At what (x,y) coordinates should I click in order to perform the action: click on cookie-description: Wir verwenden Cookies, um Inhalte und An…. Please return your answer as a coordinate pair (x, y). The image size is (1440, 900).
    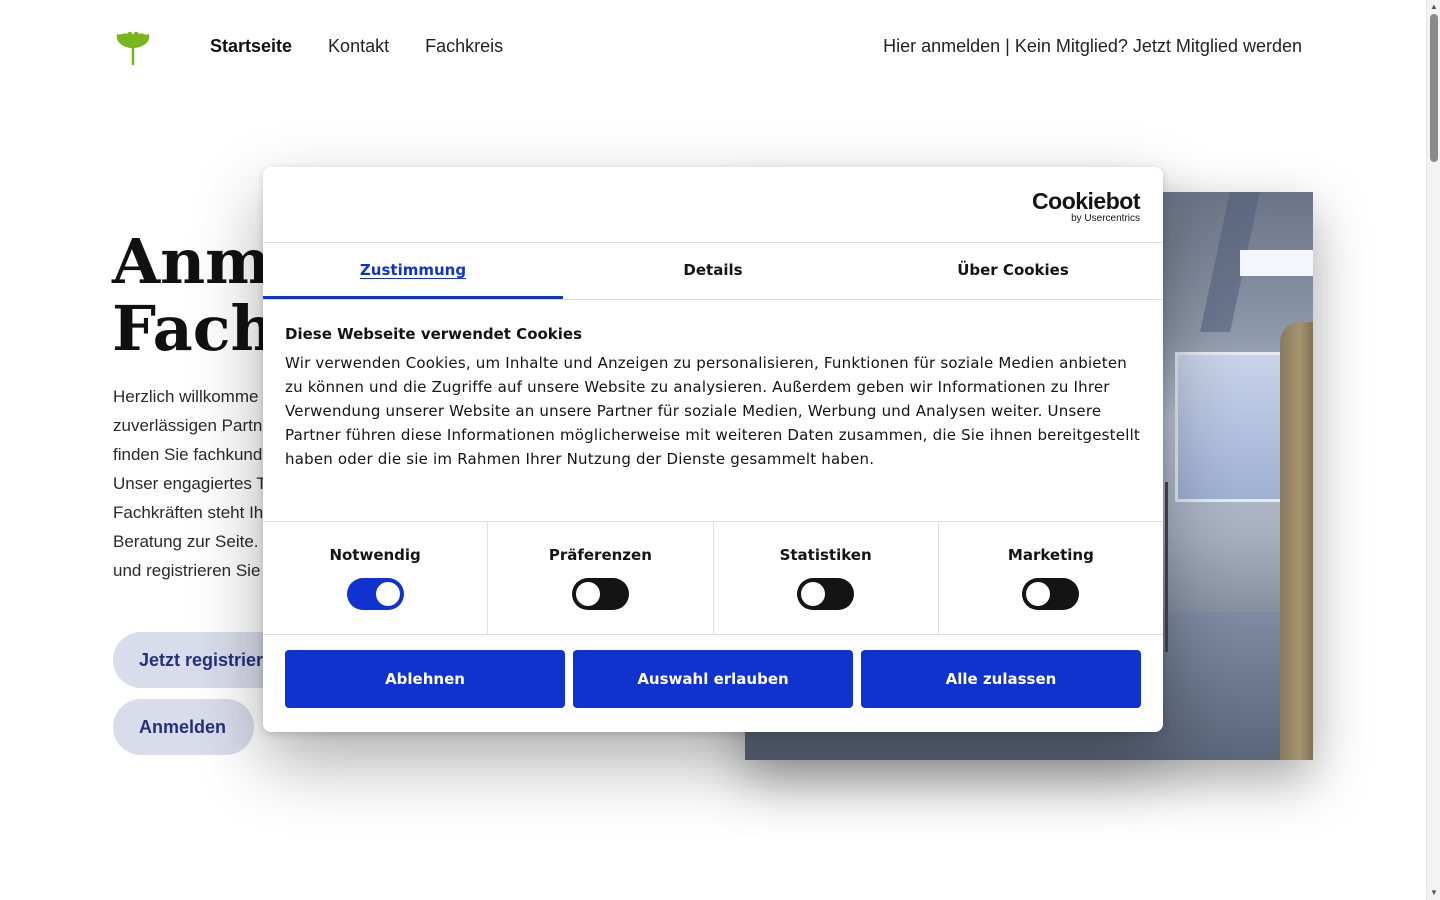
    Looking at the image, I should click on (713, 411).